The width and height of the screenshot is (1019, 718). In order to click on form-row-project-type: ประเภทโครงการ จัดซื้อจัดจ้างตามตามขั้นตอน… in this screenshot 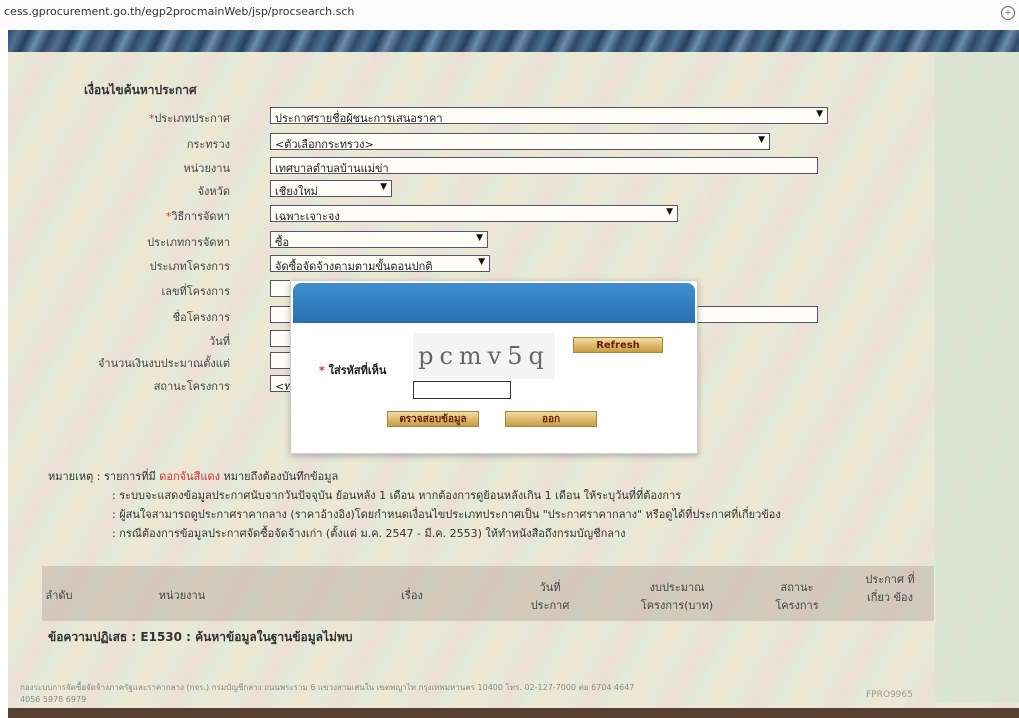, I will do `click(500, 264)`.